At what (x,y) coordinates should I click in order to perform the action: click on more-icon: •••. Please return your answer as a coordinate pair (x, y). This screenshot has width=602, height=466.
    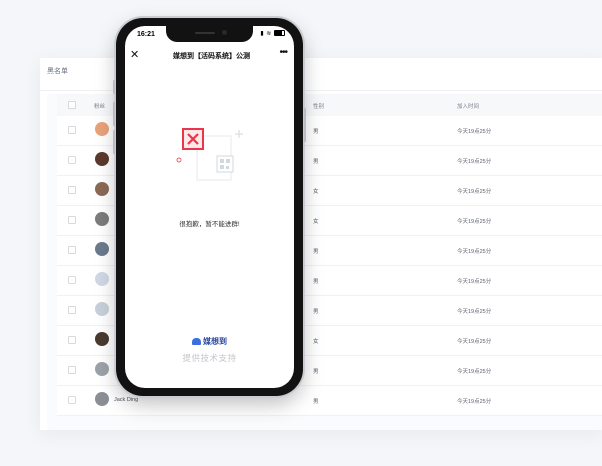
    Looking at the image, I should click on (283, 52).